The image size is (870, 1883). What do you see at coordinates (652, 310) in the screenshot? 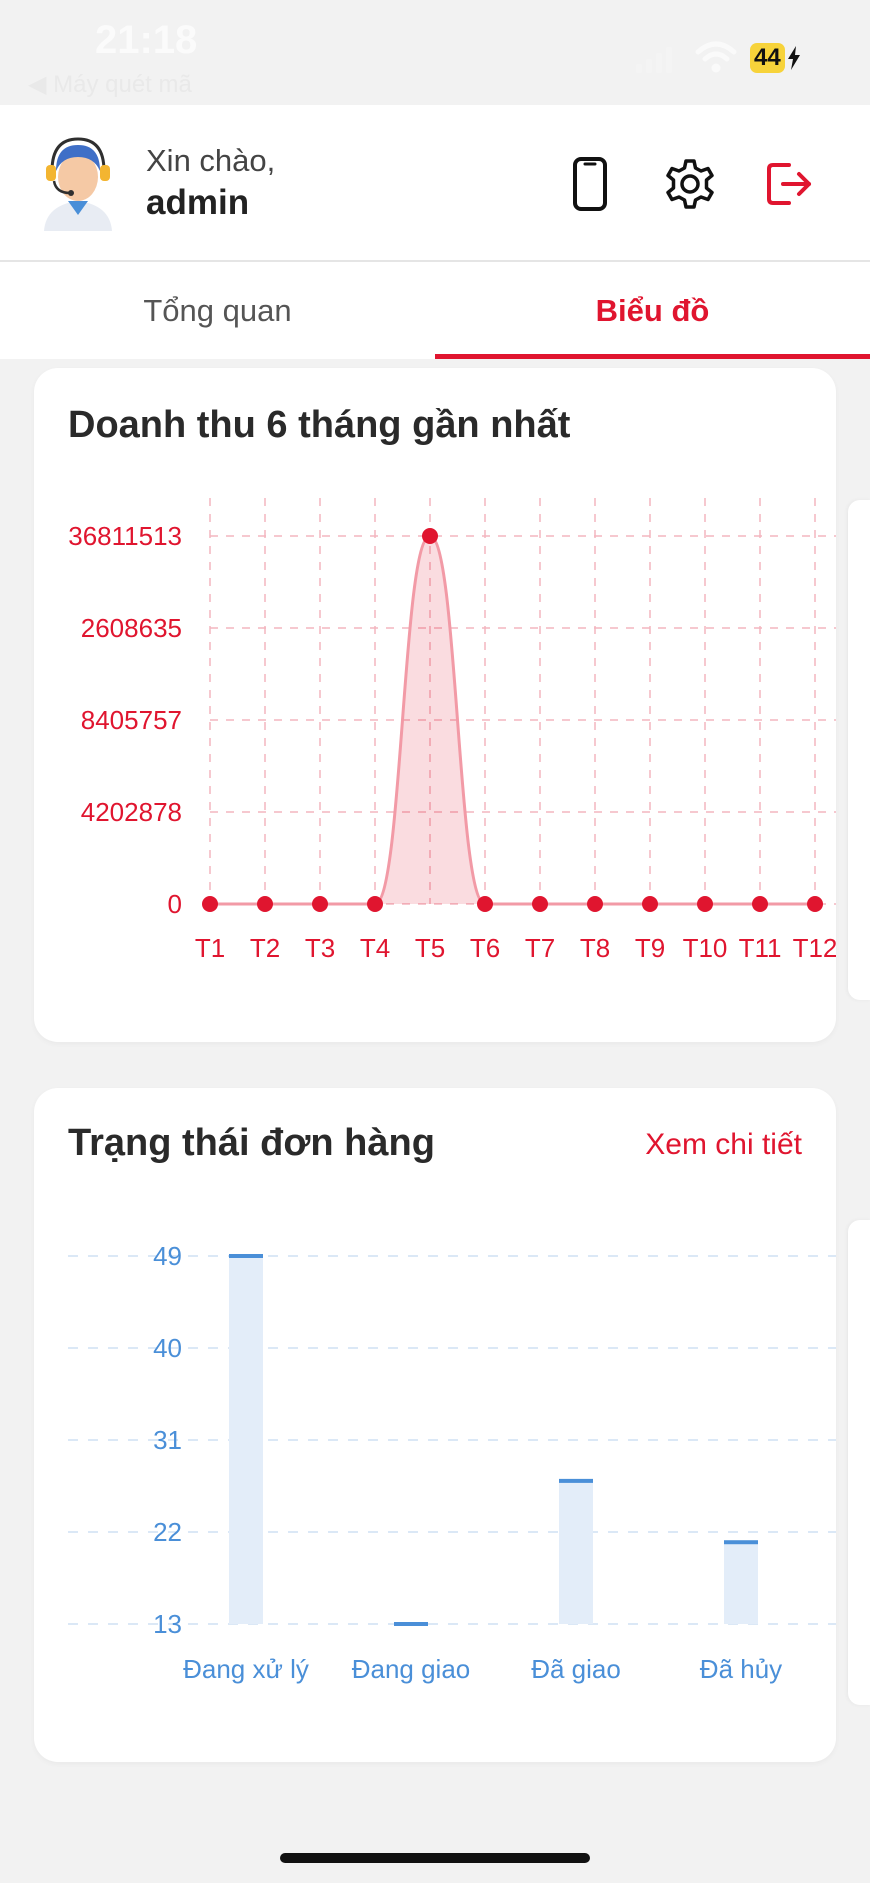
I see `tab-chart: Biểu đồ` at bounding box center [652, 310].